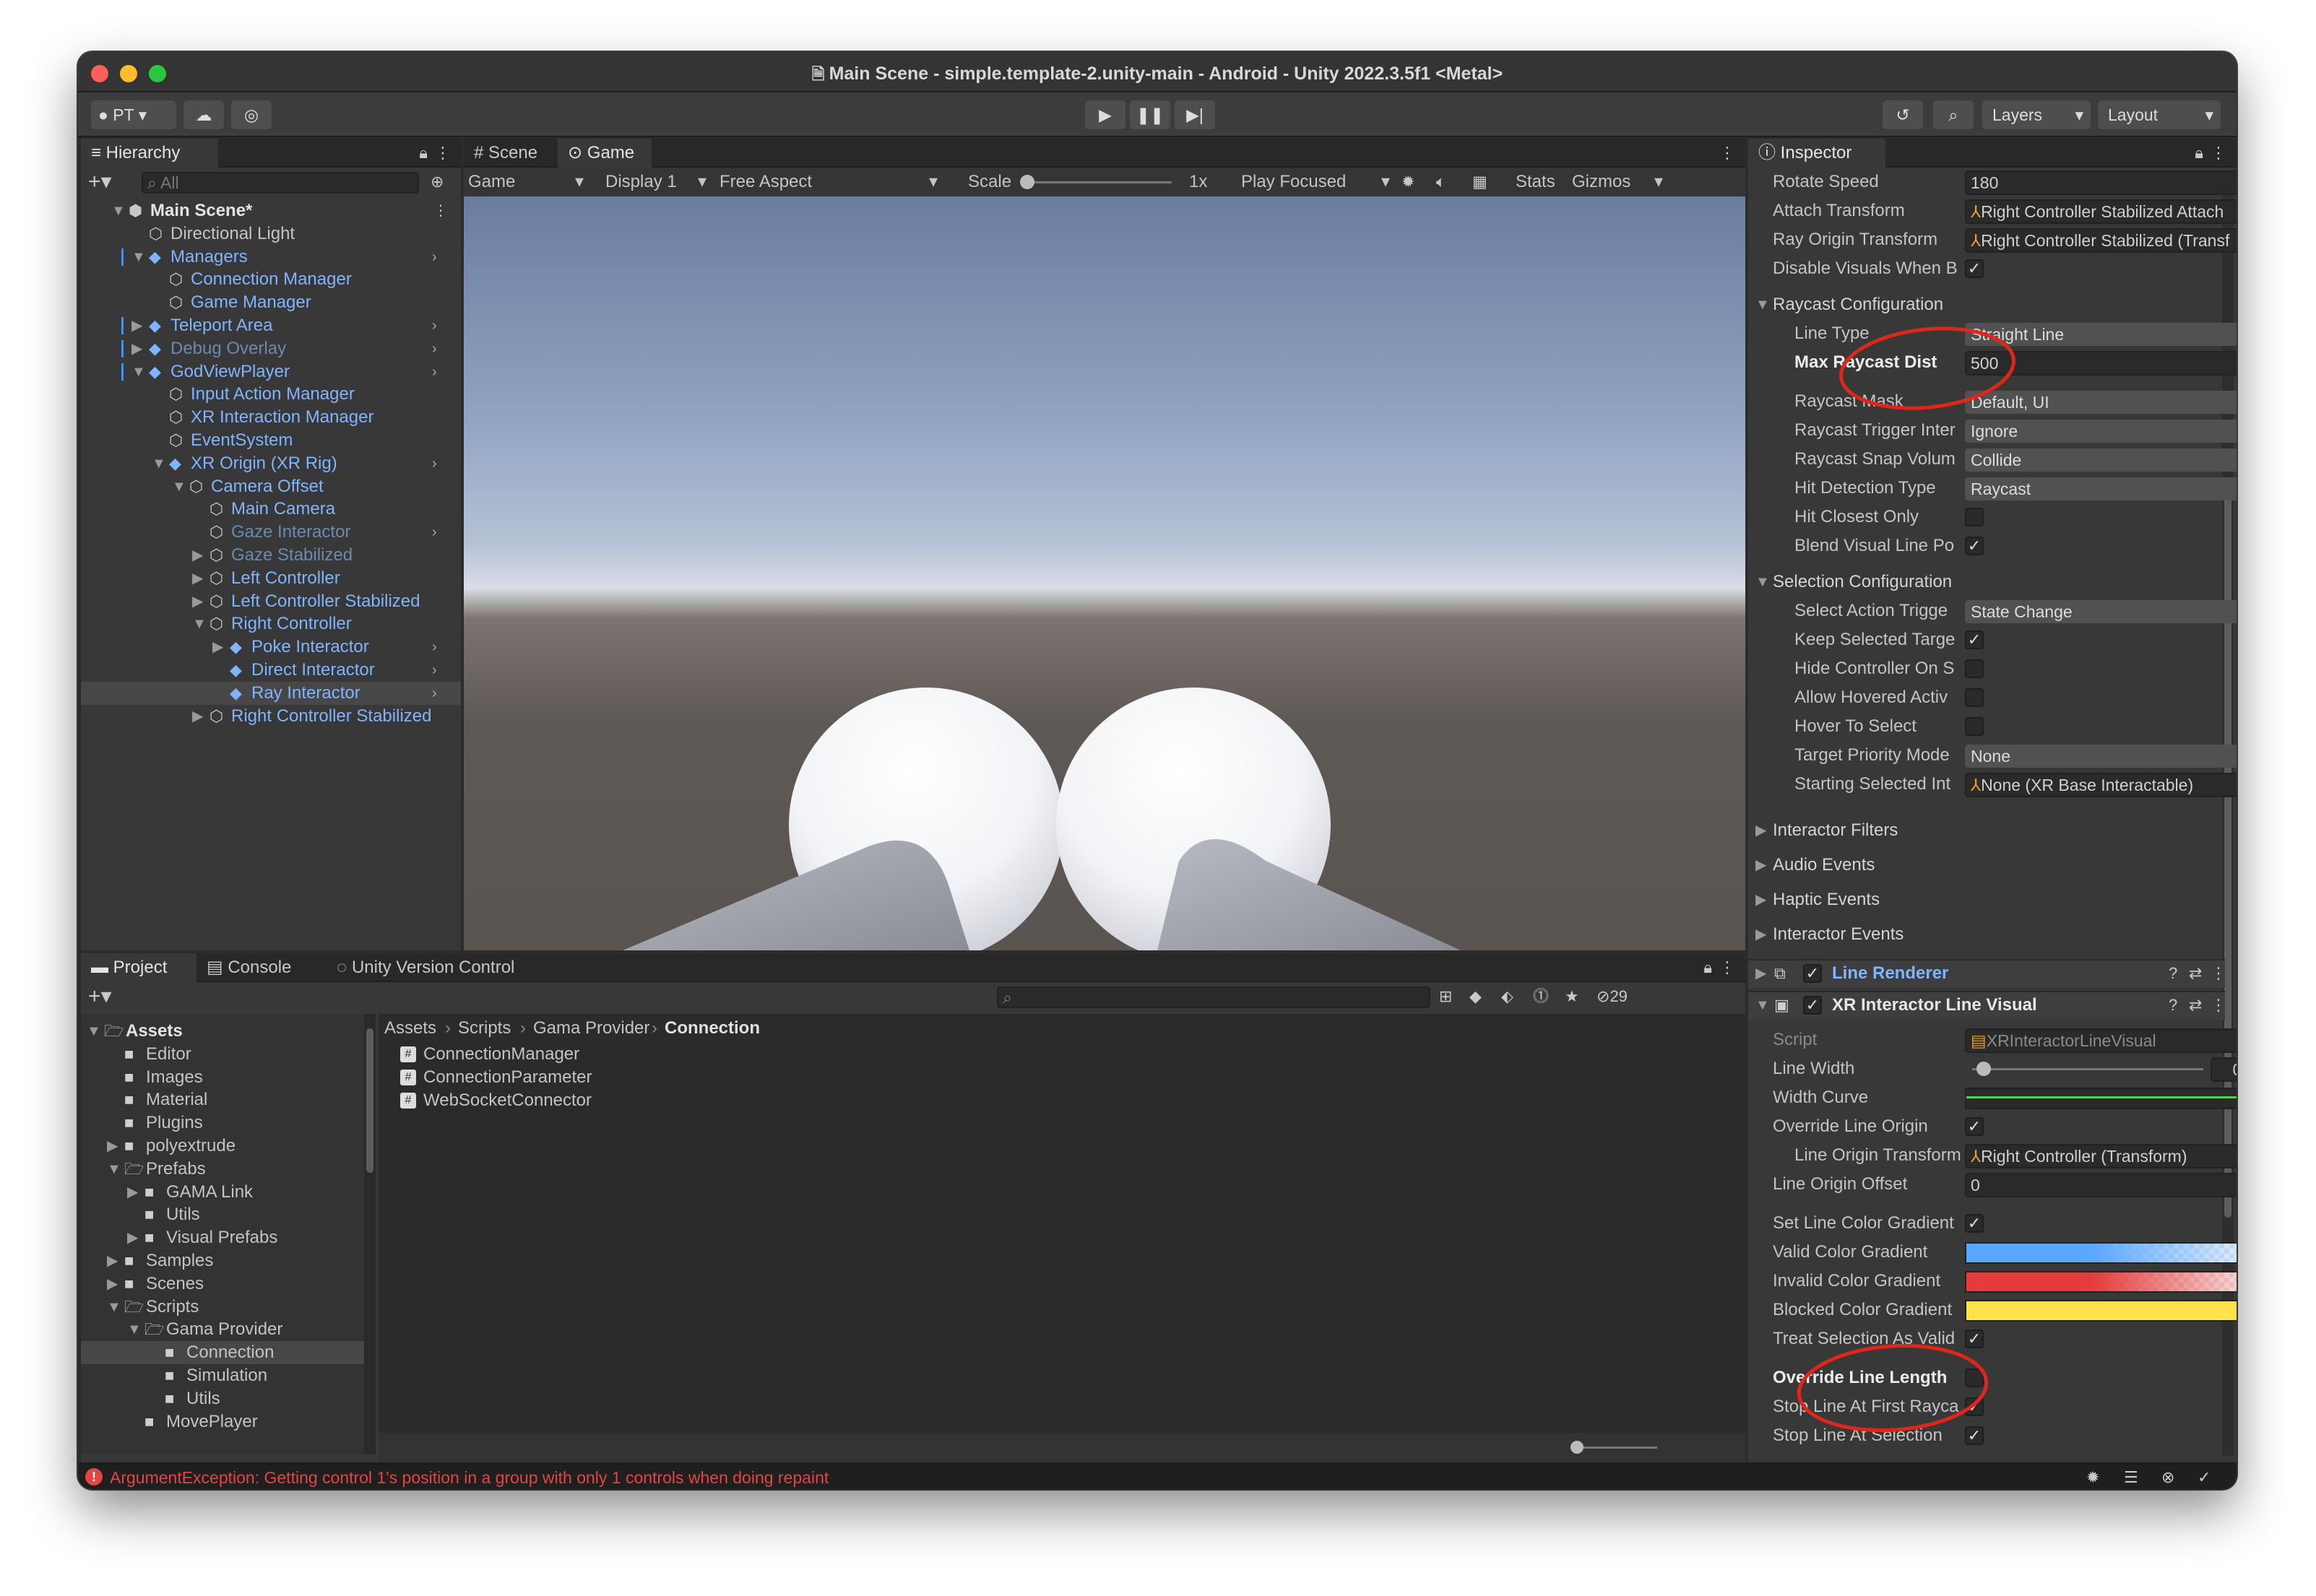 The image size is (2316, 1596). I want to click on hierarchy-item: ▶ ◆ Teleport Area ›, so click(271, 325).